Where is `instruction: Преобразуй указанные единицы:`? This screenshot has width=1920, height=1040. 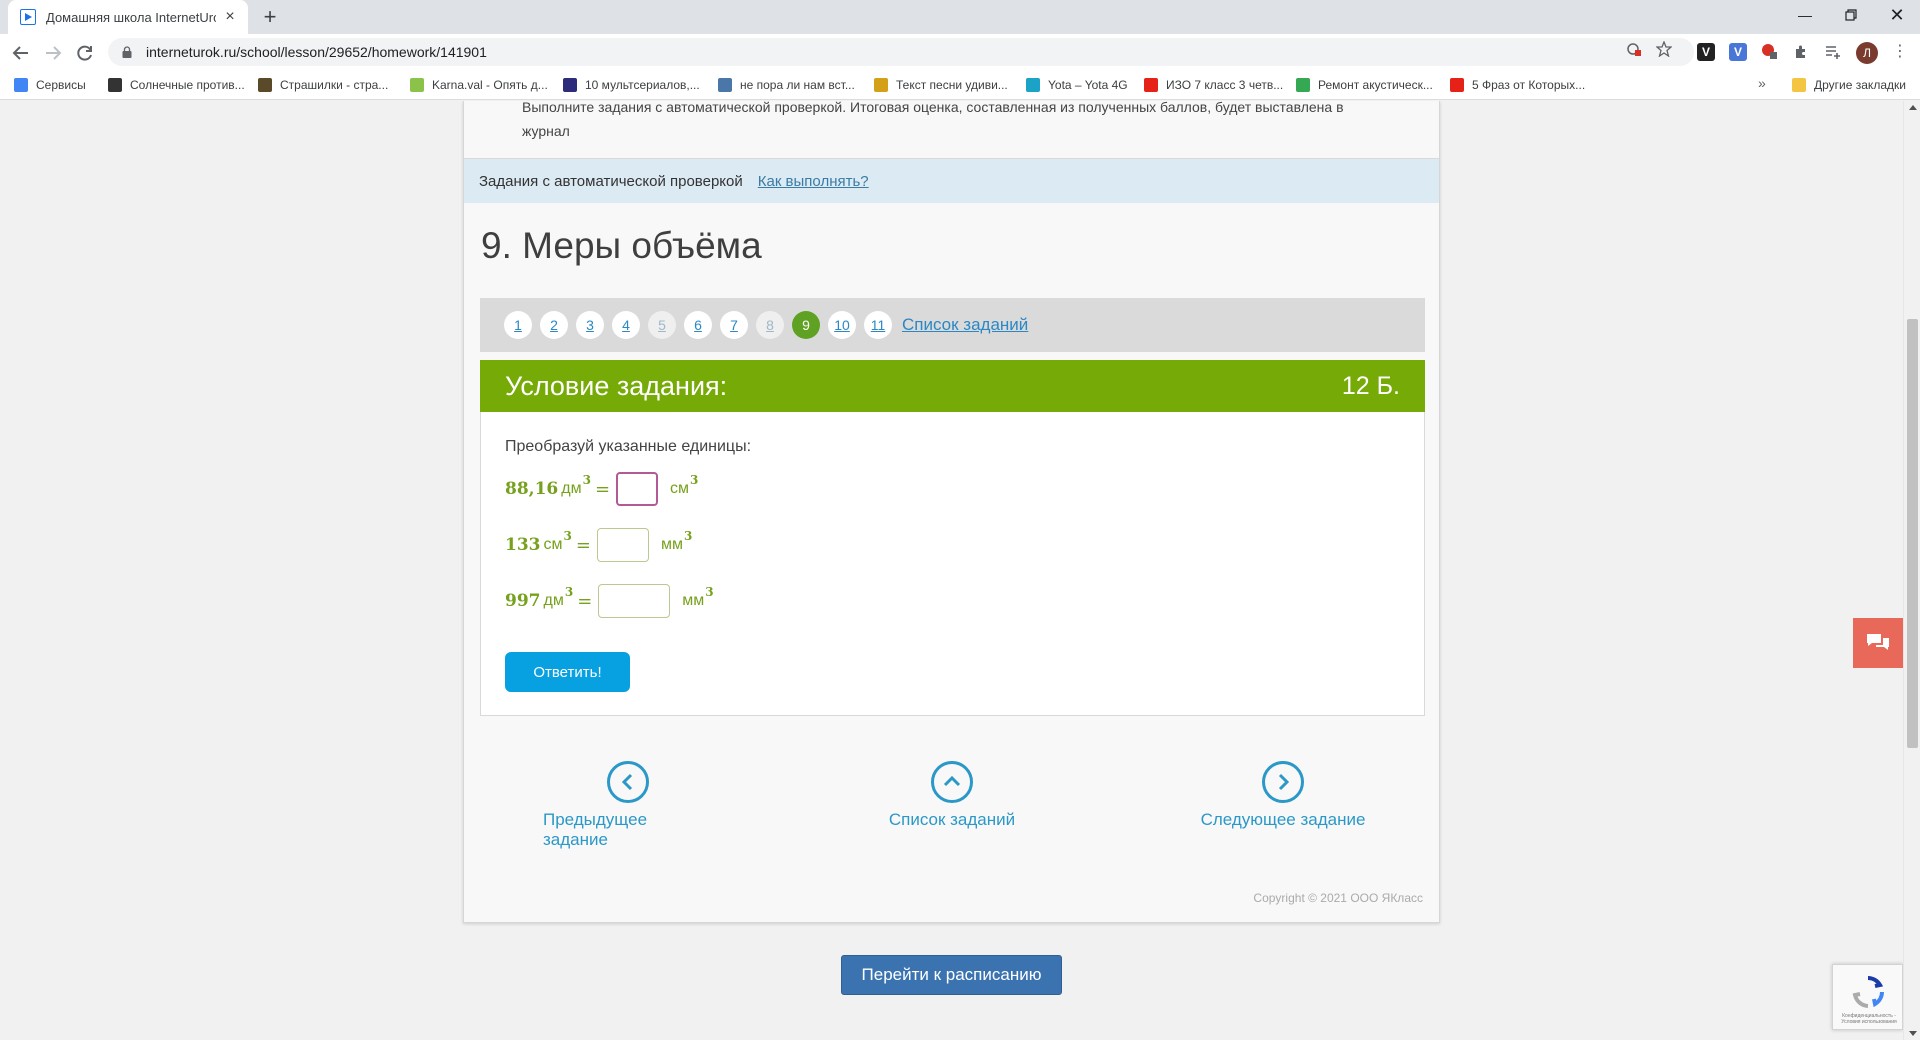
instruction: Преобразуй указанные единицы: is located at coordinates (628, 446).